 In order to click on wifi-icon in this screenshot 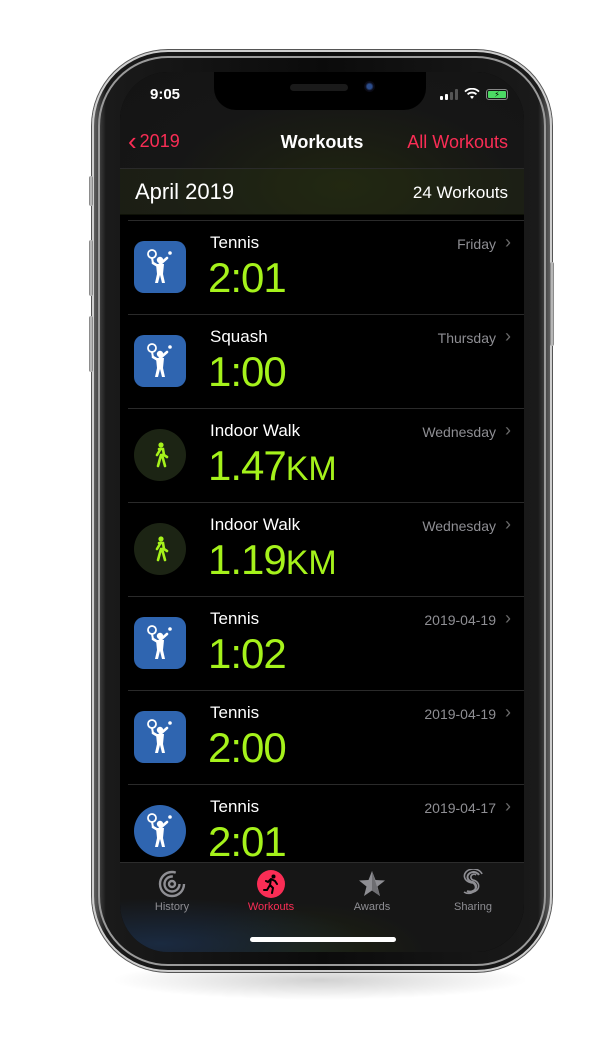, I will do `click(472, 93)`.